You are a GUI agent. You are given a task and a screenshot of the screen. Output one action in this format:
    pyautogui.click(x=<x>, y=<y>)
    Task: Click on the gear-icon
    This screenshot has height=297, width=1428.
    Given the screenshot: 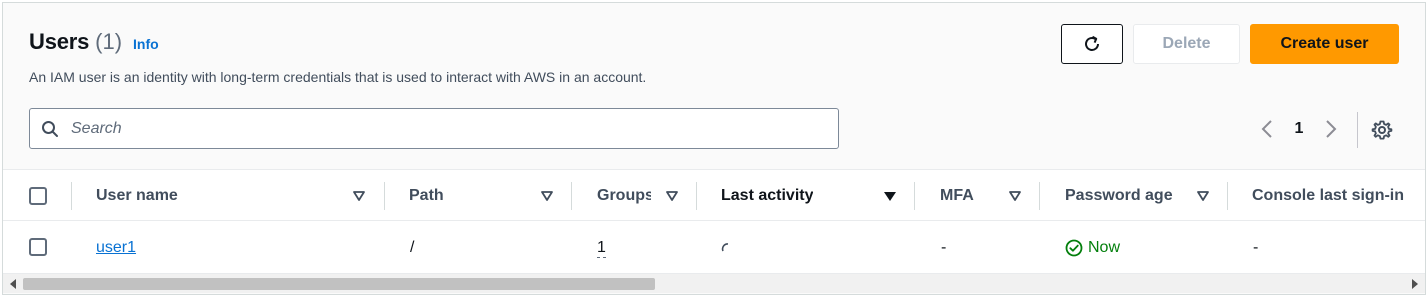 What is the action you would take?
    pyautogui.click(x=1382, y=130)
    